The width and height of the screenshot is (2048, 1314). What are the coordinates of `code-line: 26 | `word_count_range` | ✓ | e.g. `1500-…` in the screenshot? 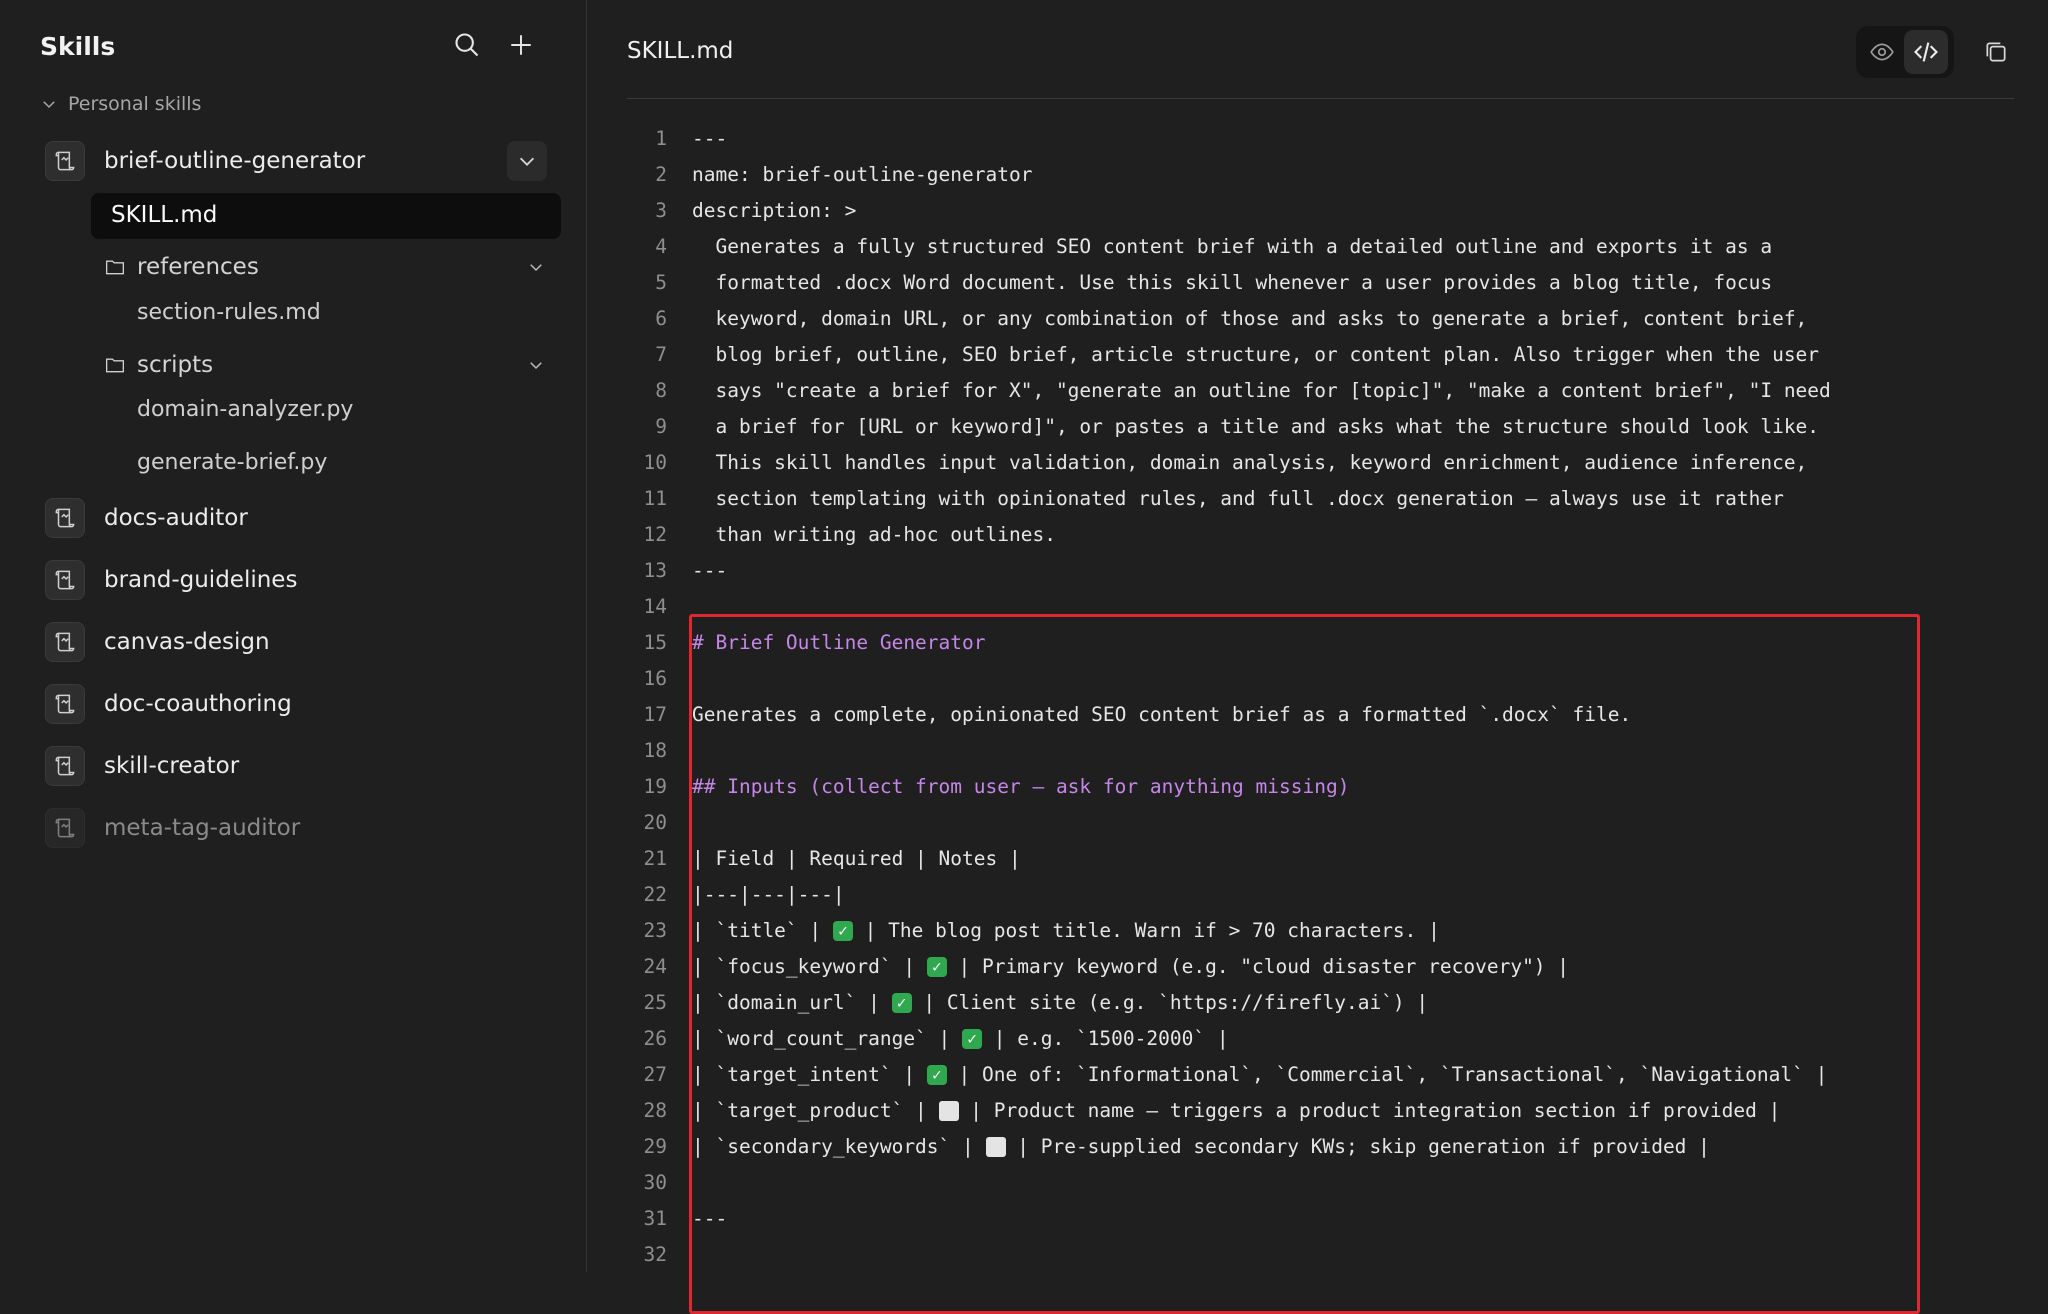 It's located at (1337, 1038).